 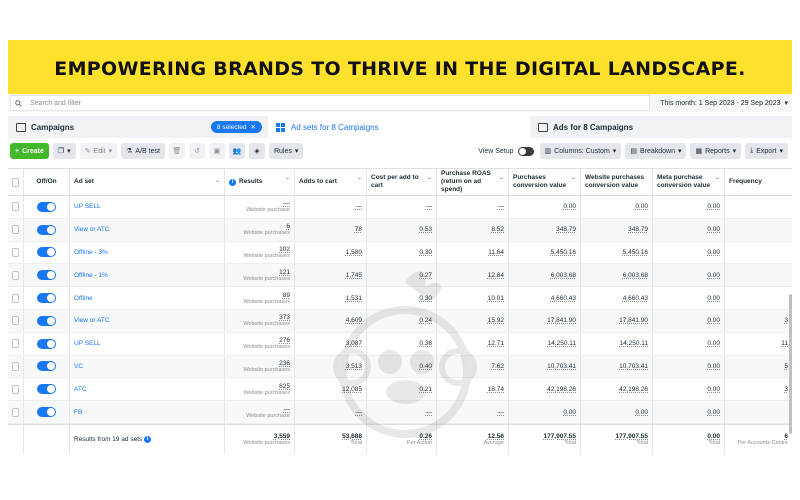 I want to click on add-to-cart-value: 78, so click(x=358, y=229).